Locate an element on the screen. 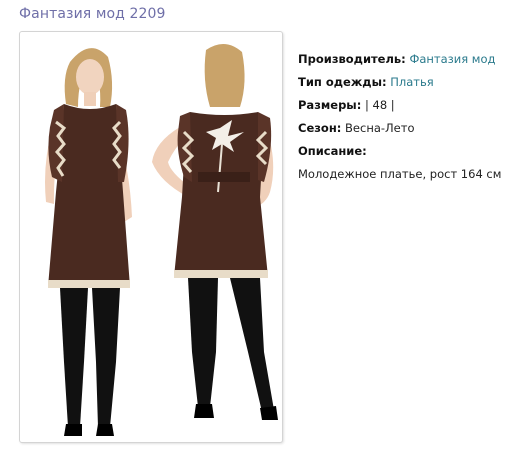  spec-manufacturer: Производитель: Фантазия мод is located at coordinates (399, 63).